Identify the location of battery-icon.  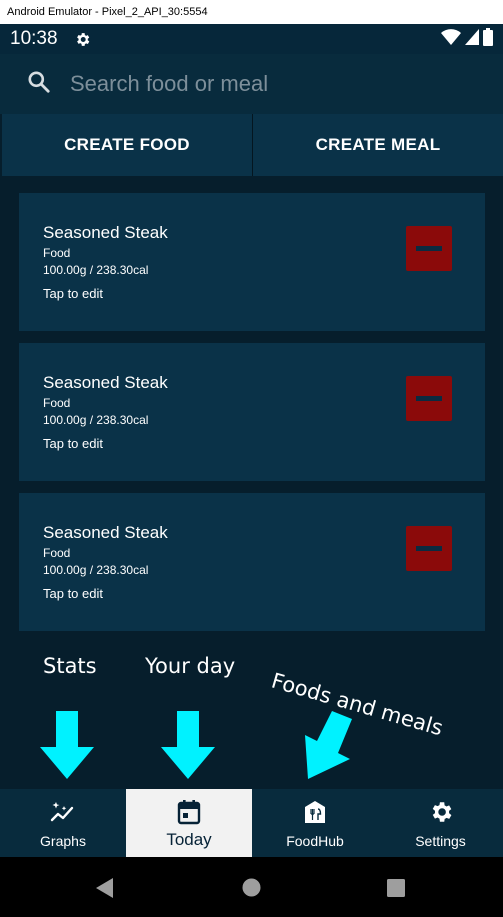
(488, 39).